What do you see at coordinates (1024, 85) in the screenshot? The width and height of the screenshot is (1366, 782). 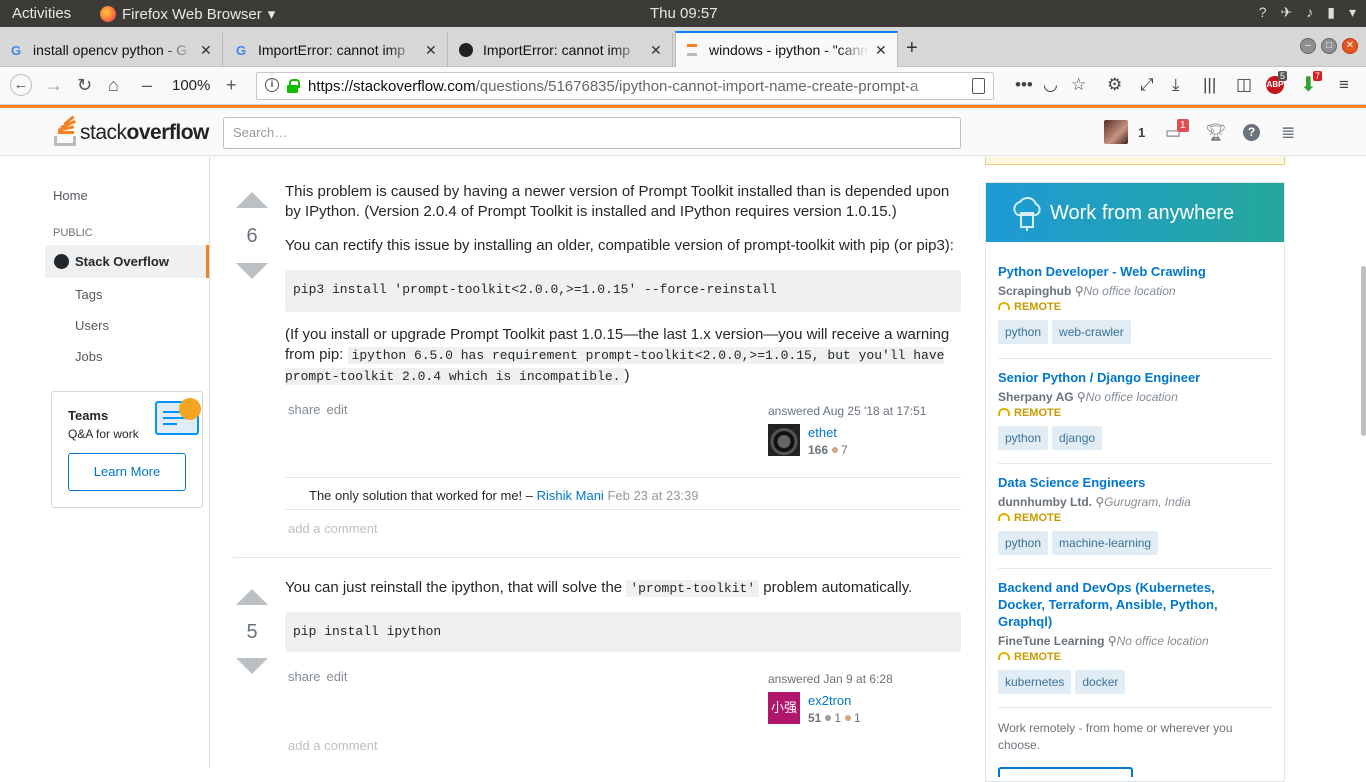 I see `page-actions-icon: •••` at bounding box center [1024, 85].